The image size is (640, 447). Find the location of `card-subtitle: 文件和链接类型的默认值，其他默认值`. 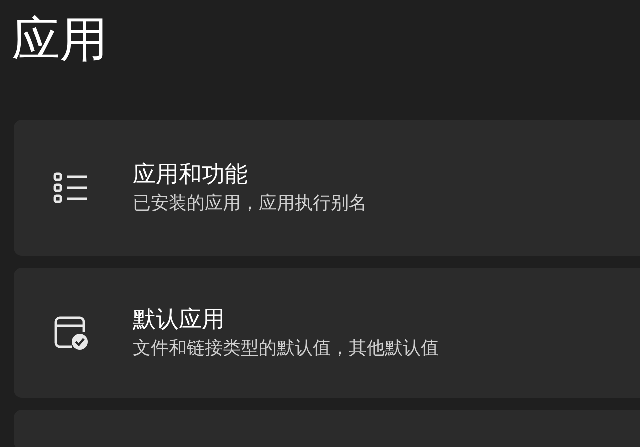

card-subtitle: 文件和链接类型的默认值，其他默认值 is located at coordinates (286, 349).